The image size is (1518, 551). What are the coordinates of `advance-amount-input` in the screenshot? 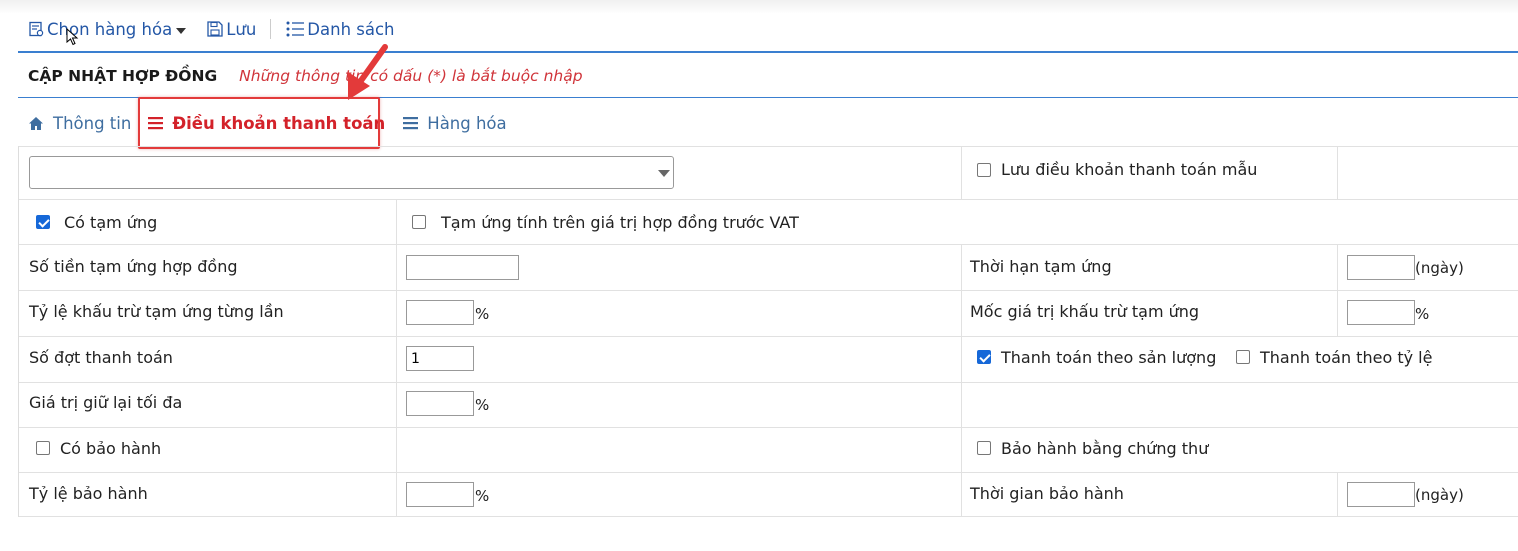 It's located at (462, 267).